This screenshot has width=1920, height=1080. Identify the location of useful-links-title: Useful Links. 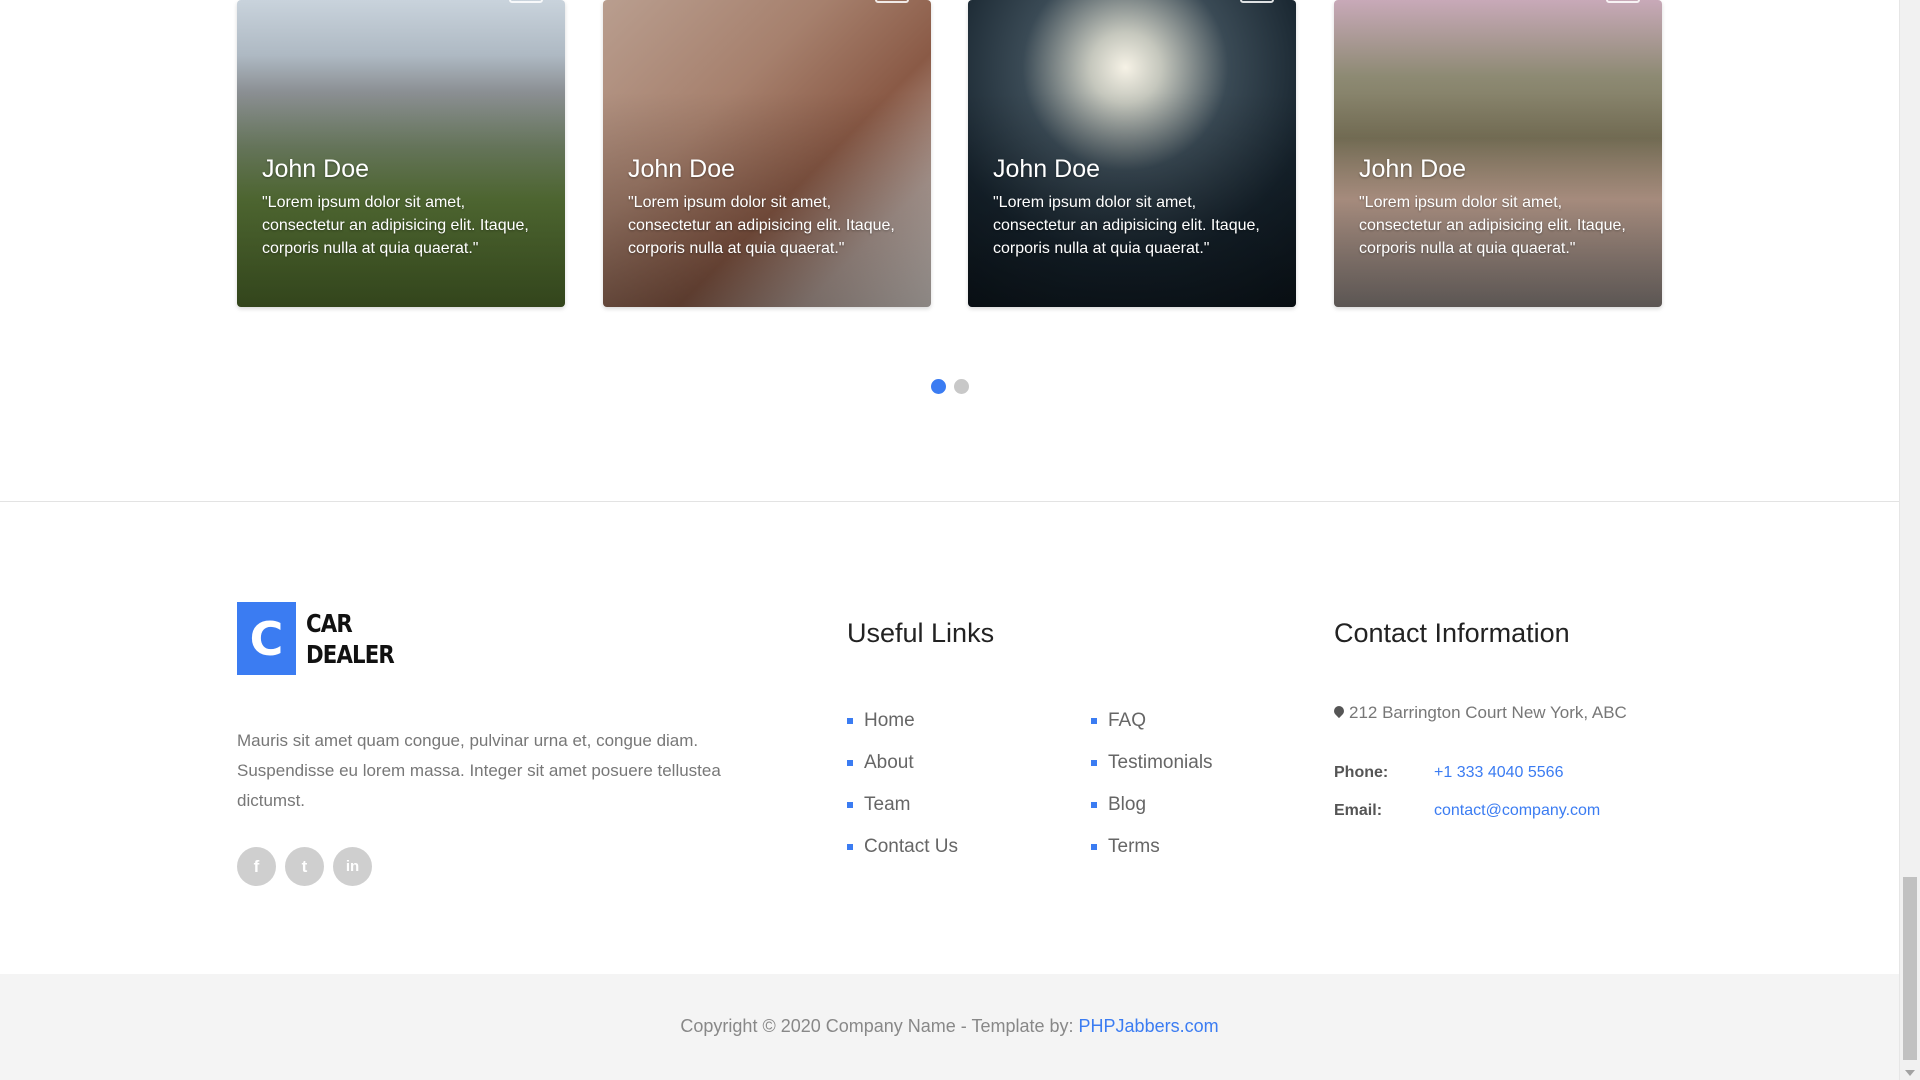
(921, 633).